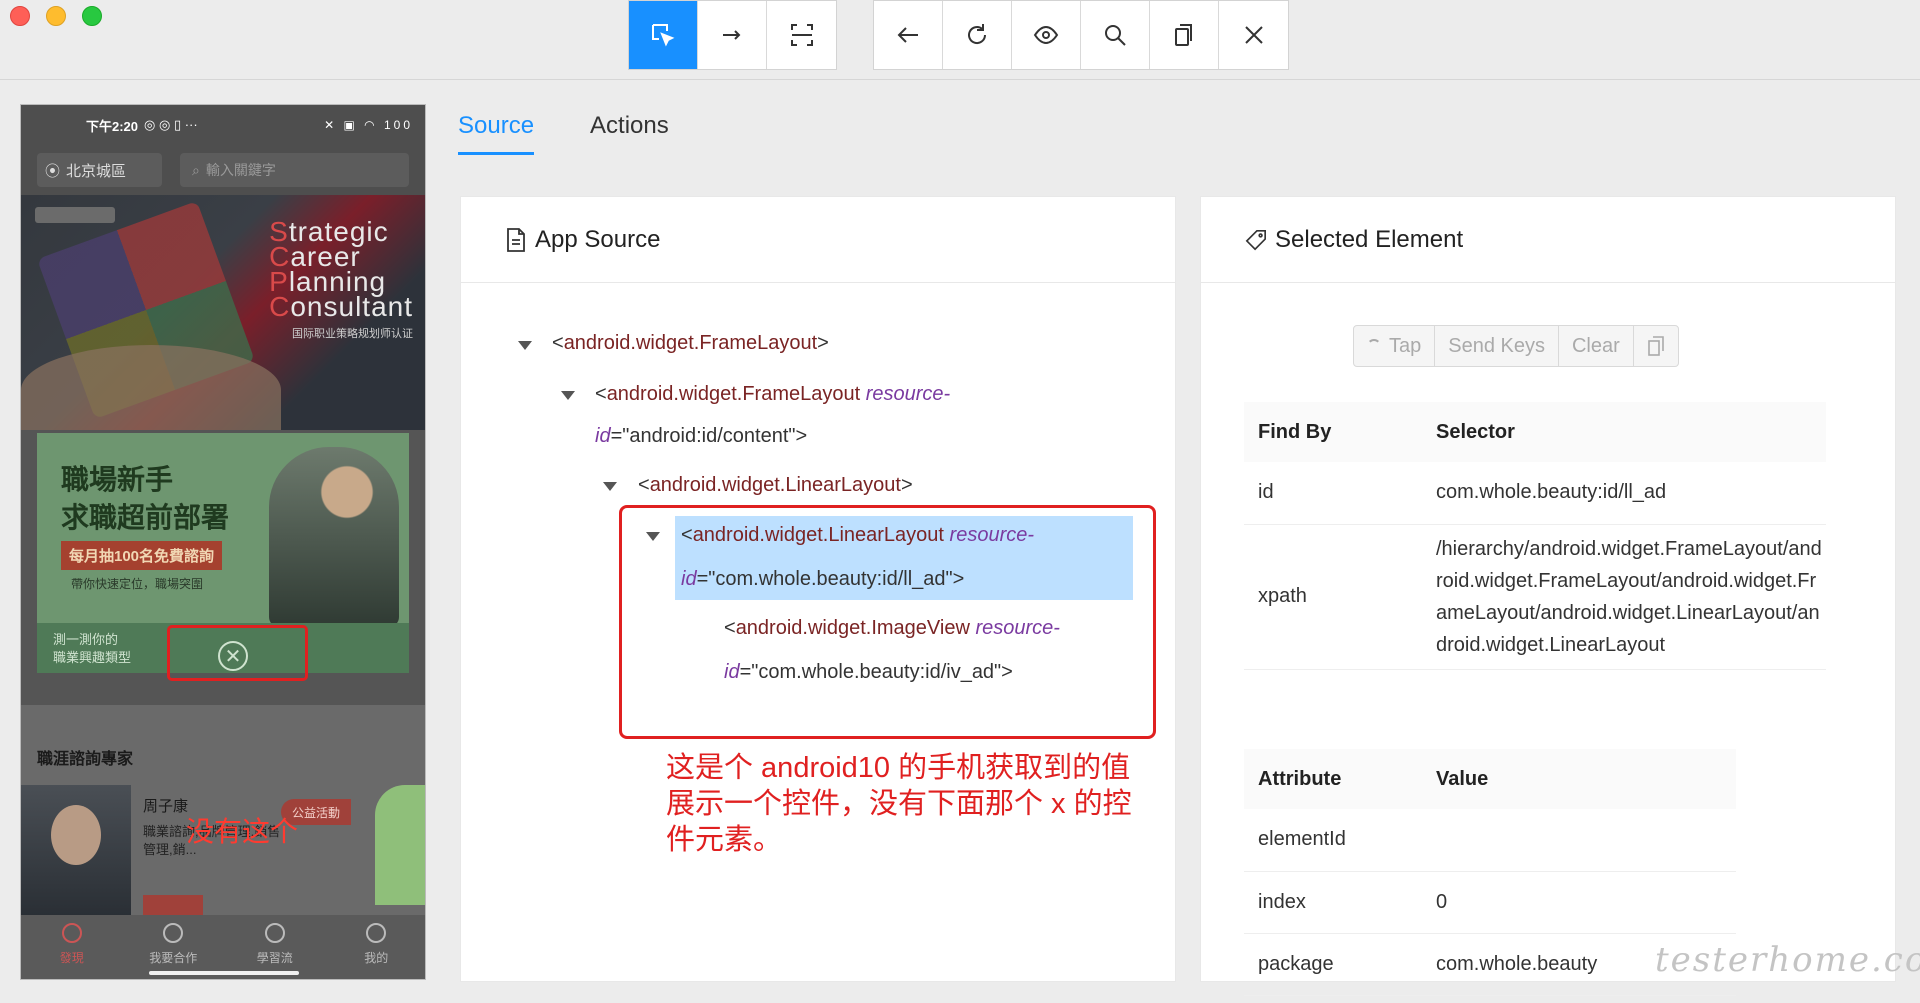 The width and height of the screenshot is (1920, 1003). Describe the element at coordinates (1787, 960) in the screenshot. I see `watermark: testerhome.com` at that location.